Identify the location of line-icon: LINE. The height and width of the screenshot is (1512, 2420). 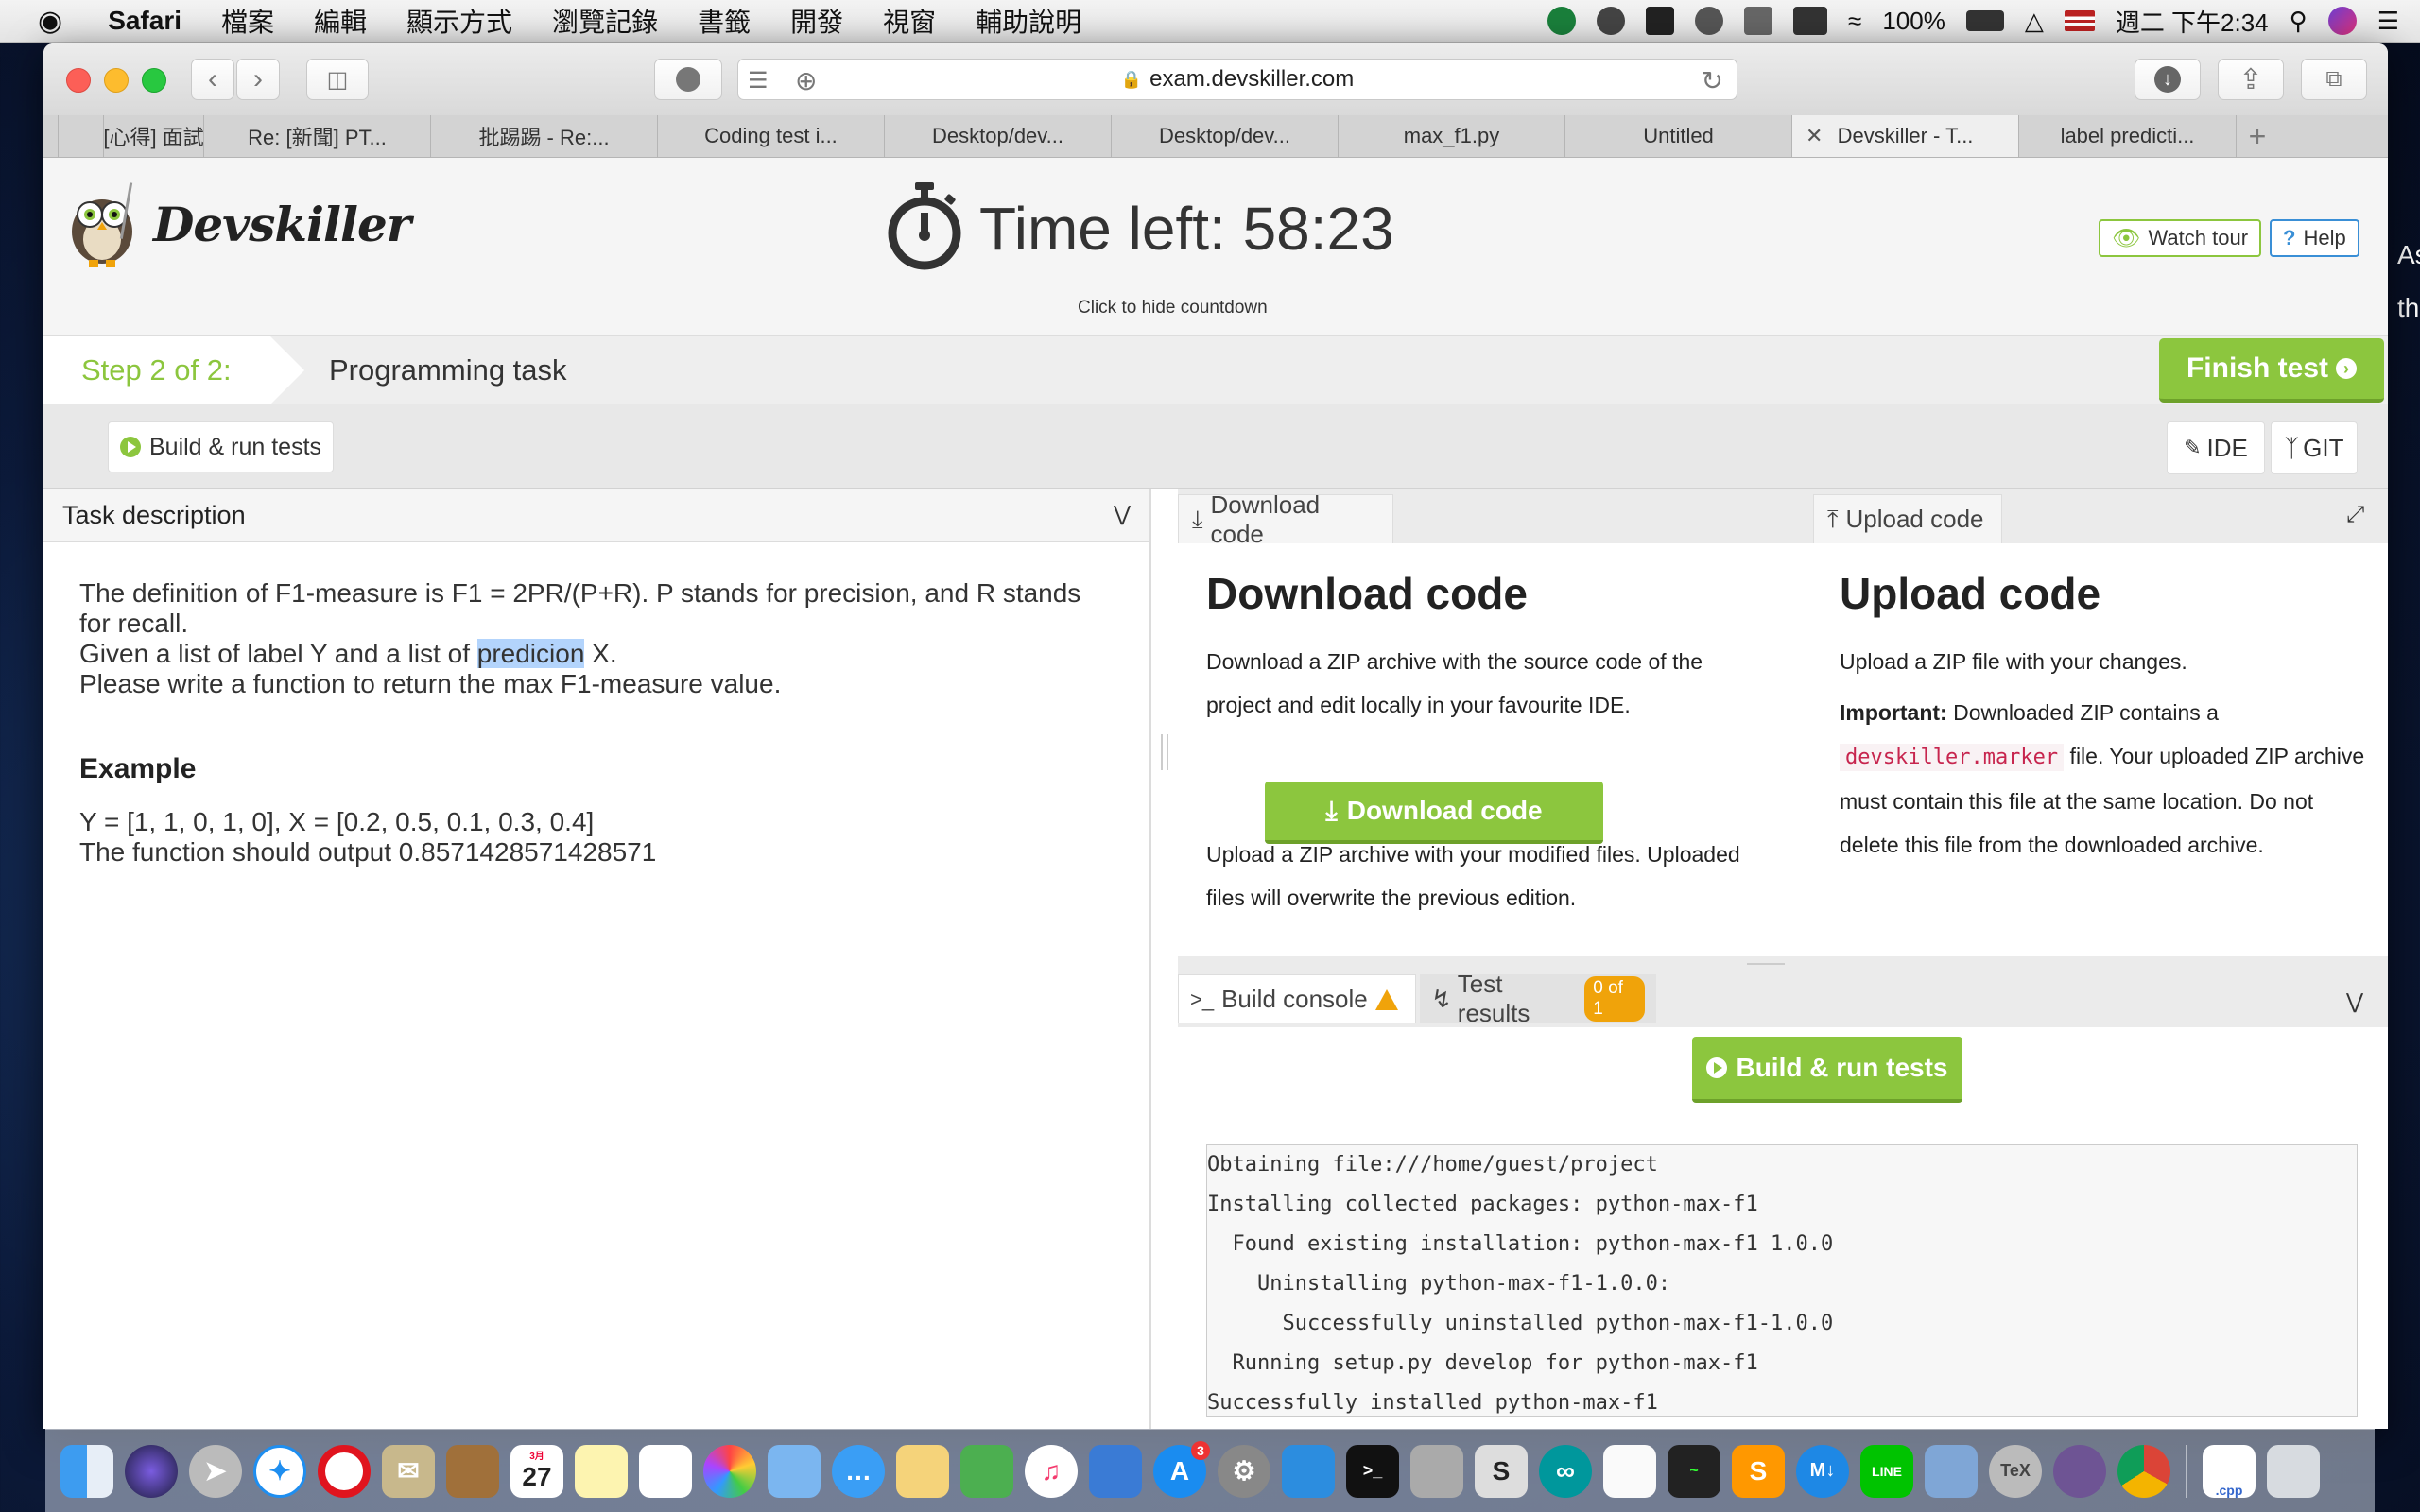
(1886, 1471).